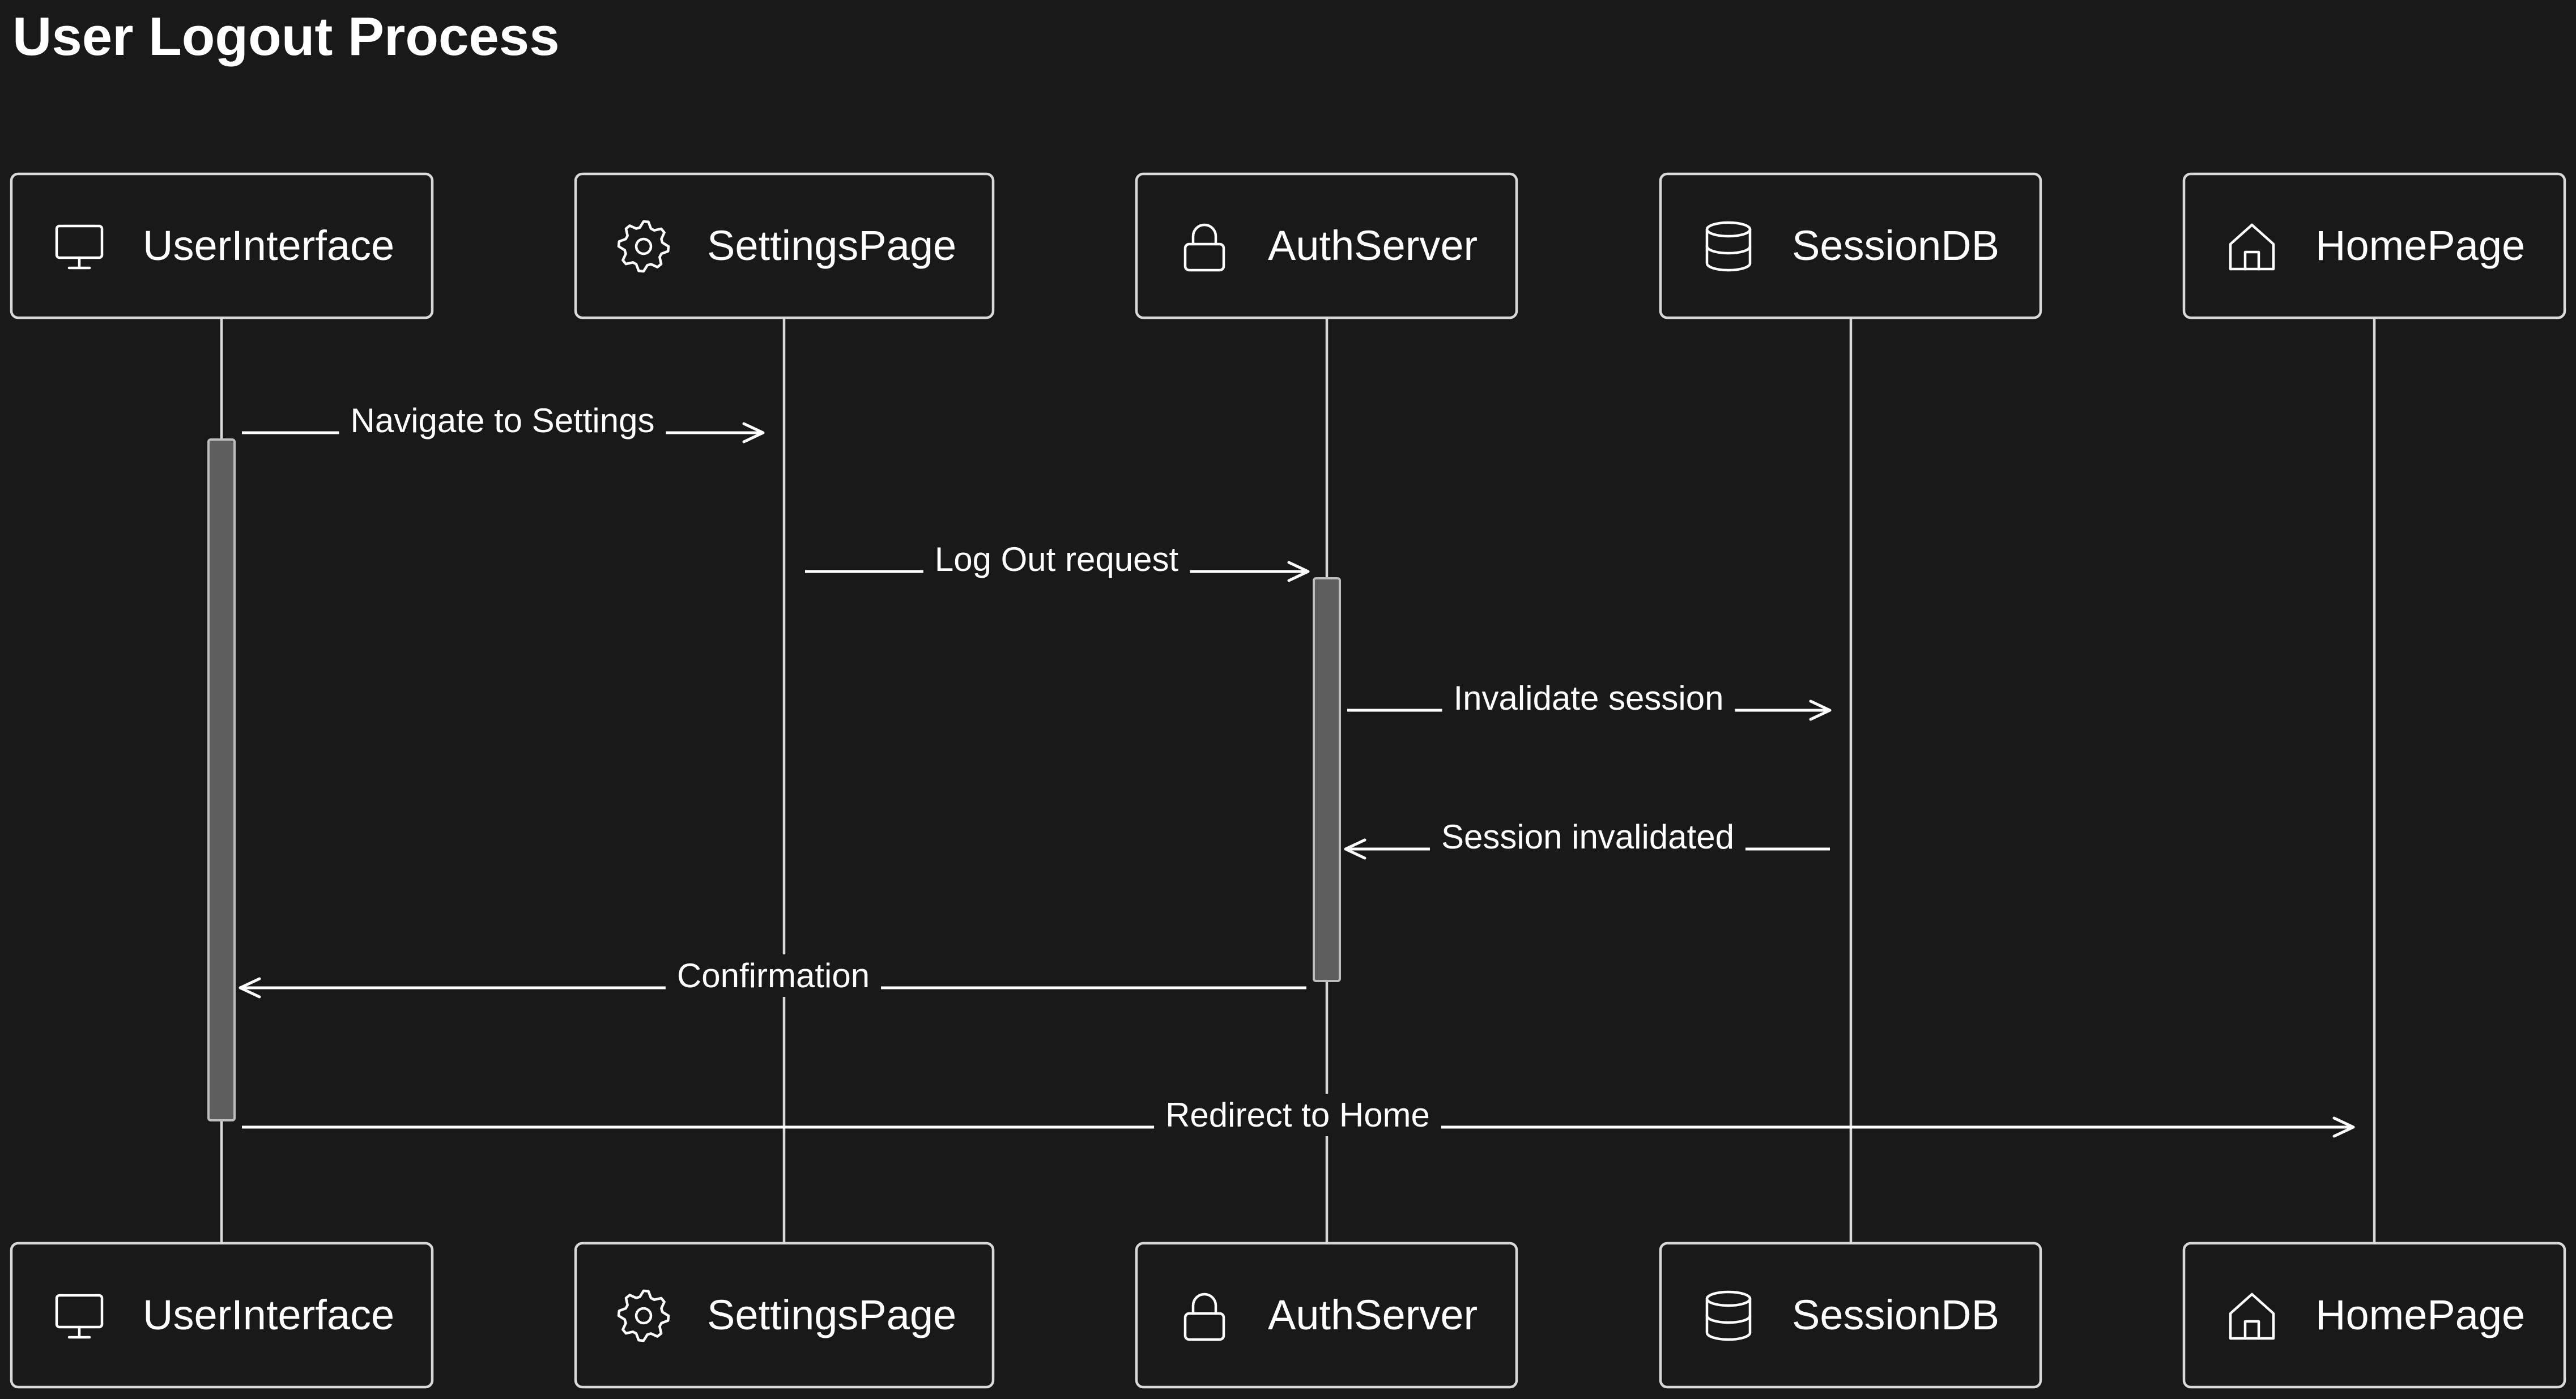  I want to click on participant-settings-bottom: SettingsPage, so click(784, 1316).